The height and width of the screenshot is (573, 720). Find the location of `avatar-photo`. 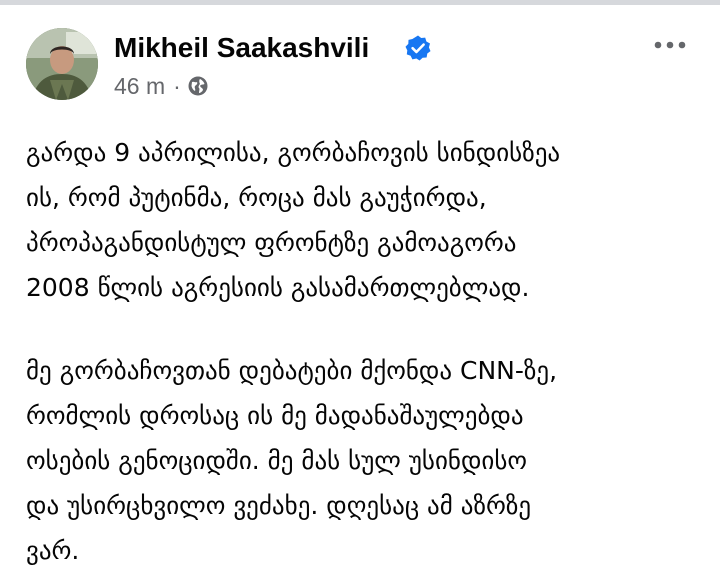

avatar-photo is located at coordinates (62, 64).